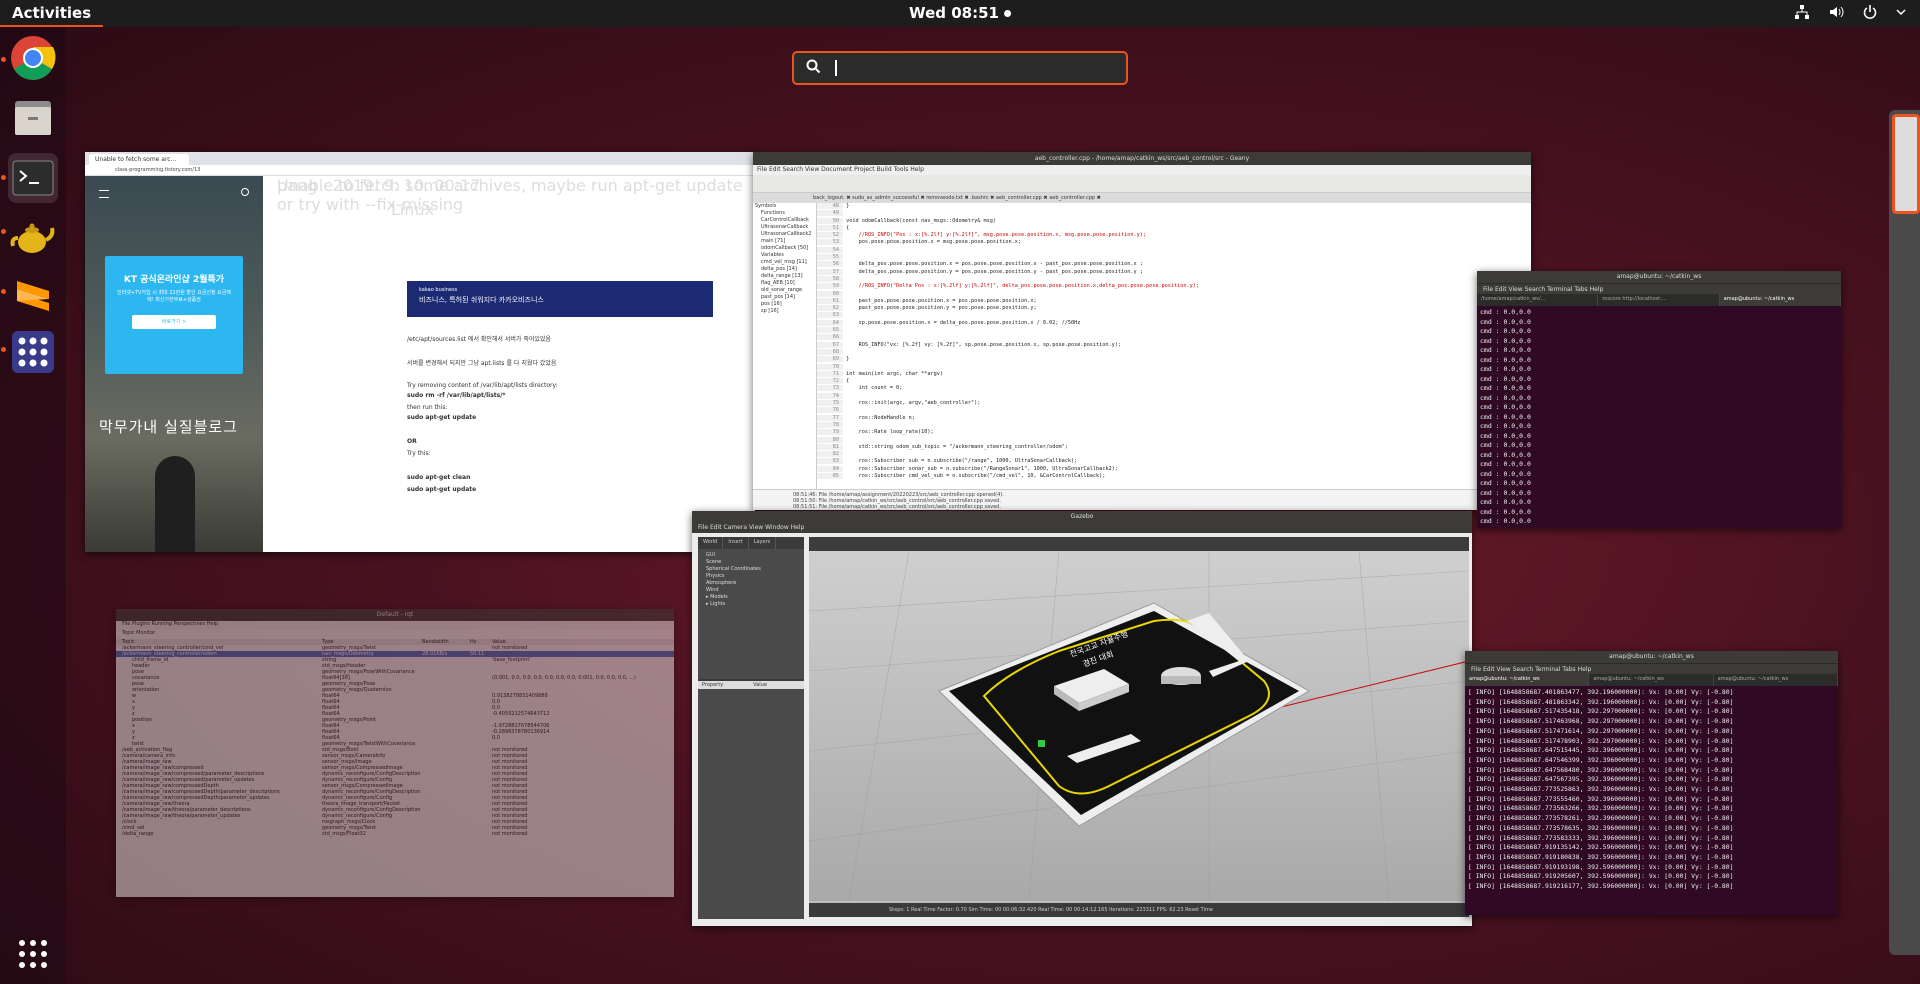  I want to click on workspace-thumbnail, so click(1906, 164).